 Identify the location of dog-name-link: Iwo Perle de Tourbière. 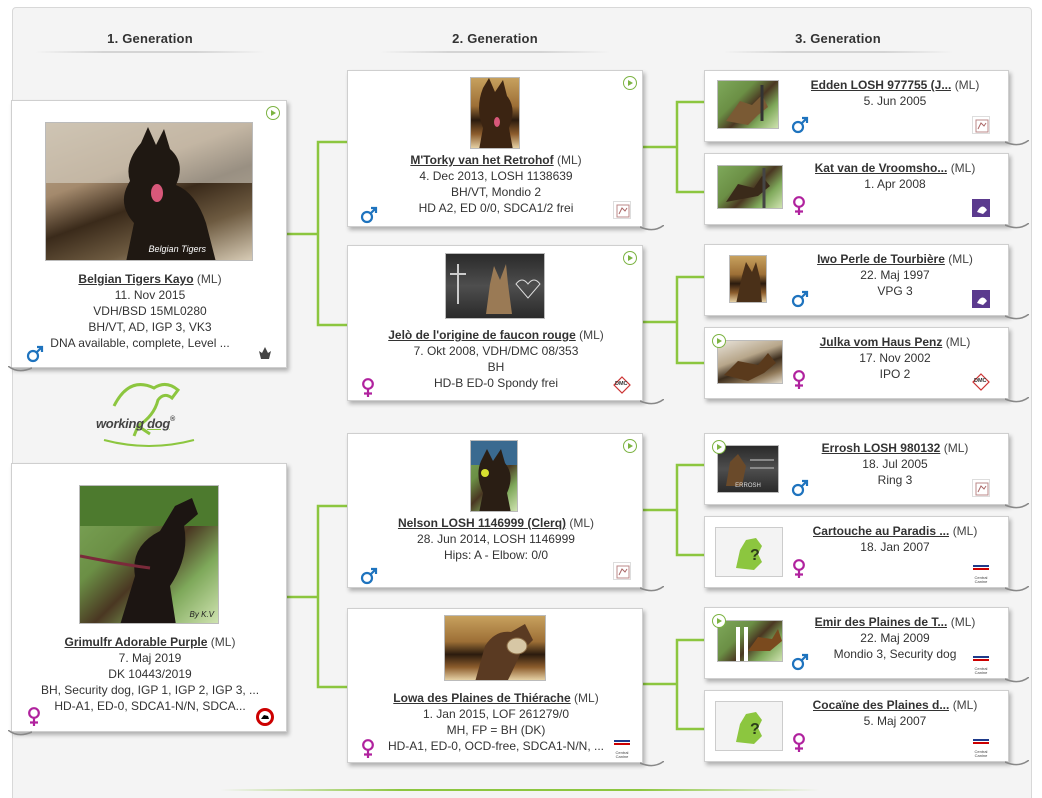
(881, 259).